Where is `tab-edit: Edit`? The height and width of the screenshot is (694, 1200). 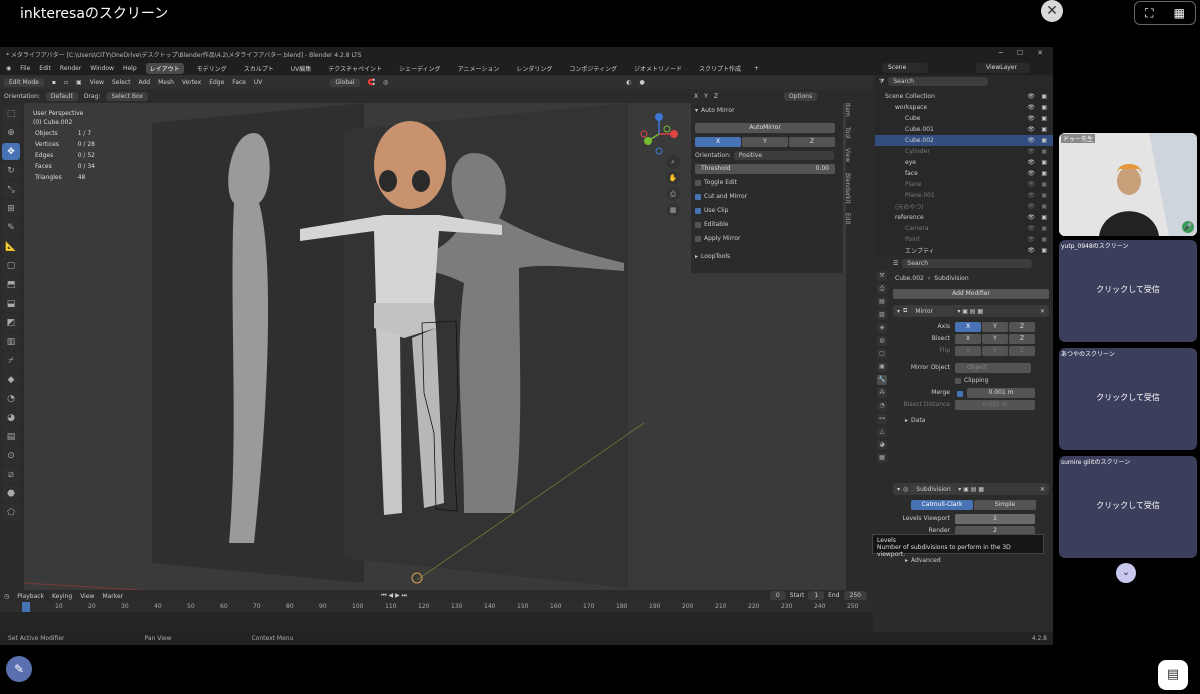 tab-edit: Edit is located at coordinates (847, 219).